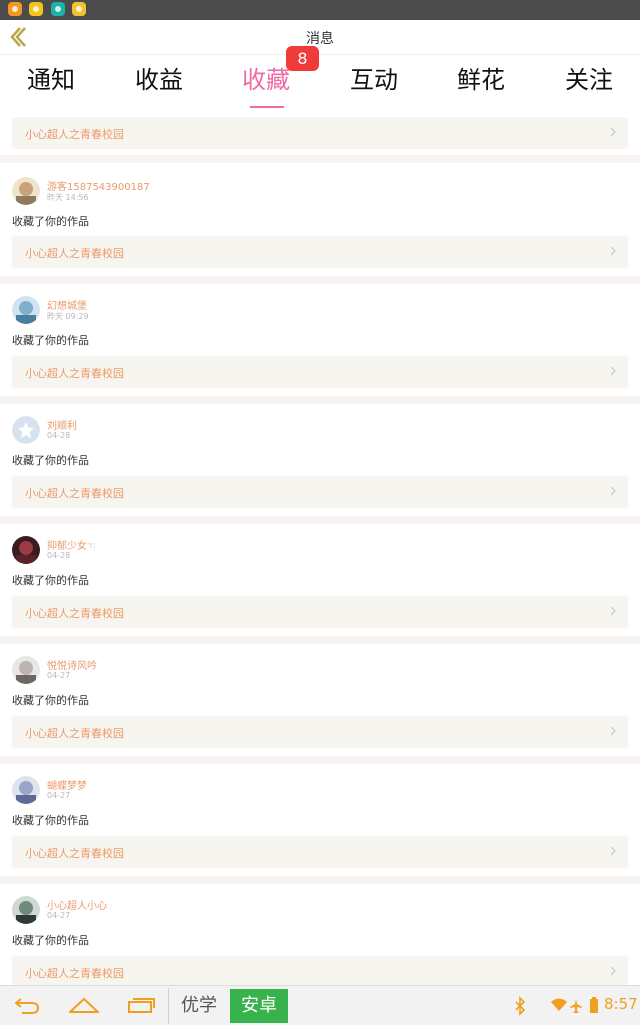 This screenshot has height=1025, width=640. What do you see at coordinates (320, 1005) in the screenshot?
I see `system-navigation-bar: 优学 安卓 8:57` at bounding box center [320, 1005].